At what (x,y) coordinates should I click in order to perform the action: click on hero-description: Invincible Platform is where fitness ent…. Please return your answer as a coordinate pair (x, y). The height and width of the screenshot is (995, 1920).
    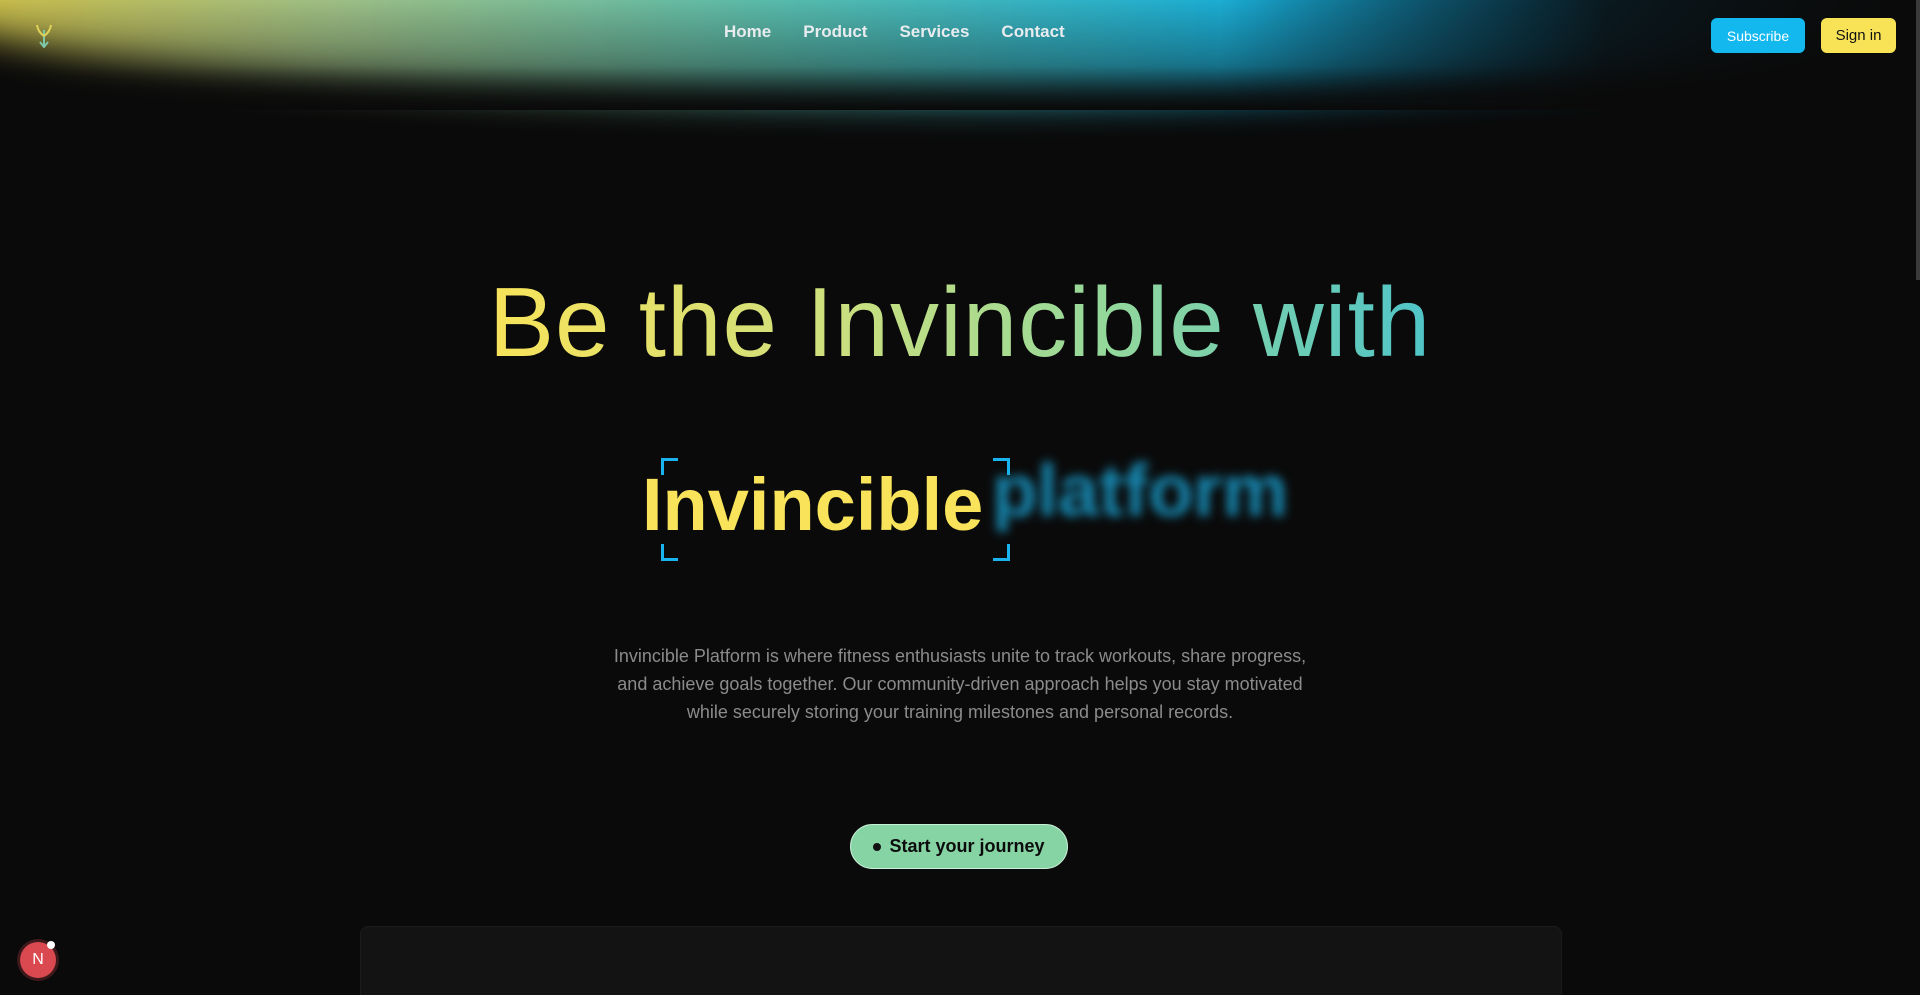
    Looking at the image, I should click on (960, 684).